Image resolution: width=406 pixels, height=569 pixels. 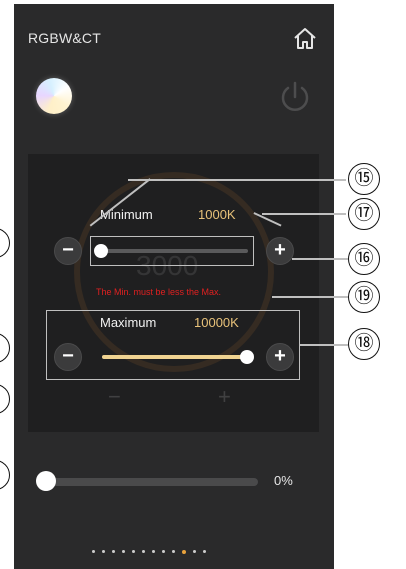 I want to click on callout-box-min-slider, so click(x=172, y=251).